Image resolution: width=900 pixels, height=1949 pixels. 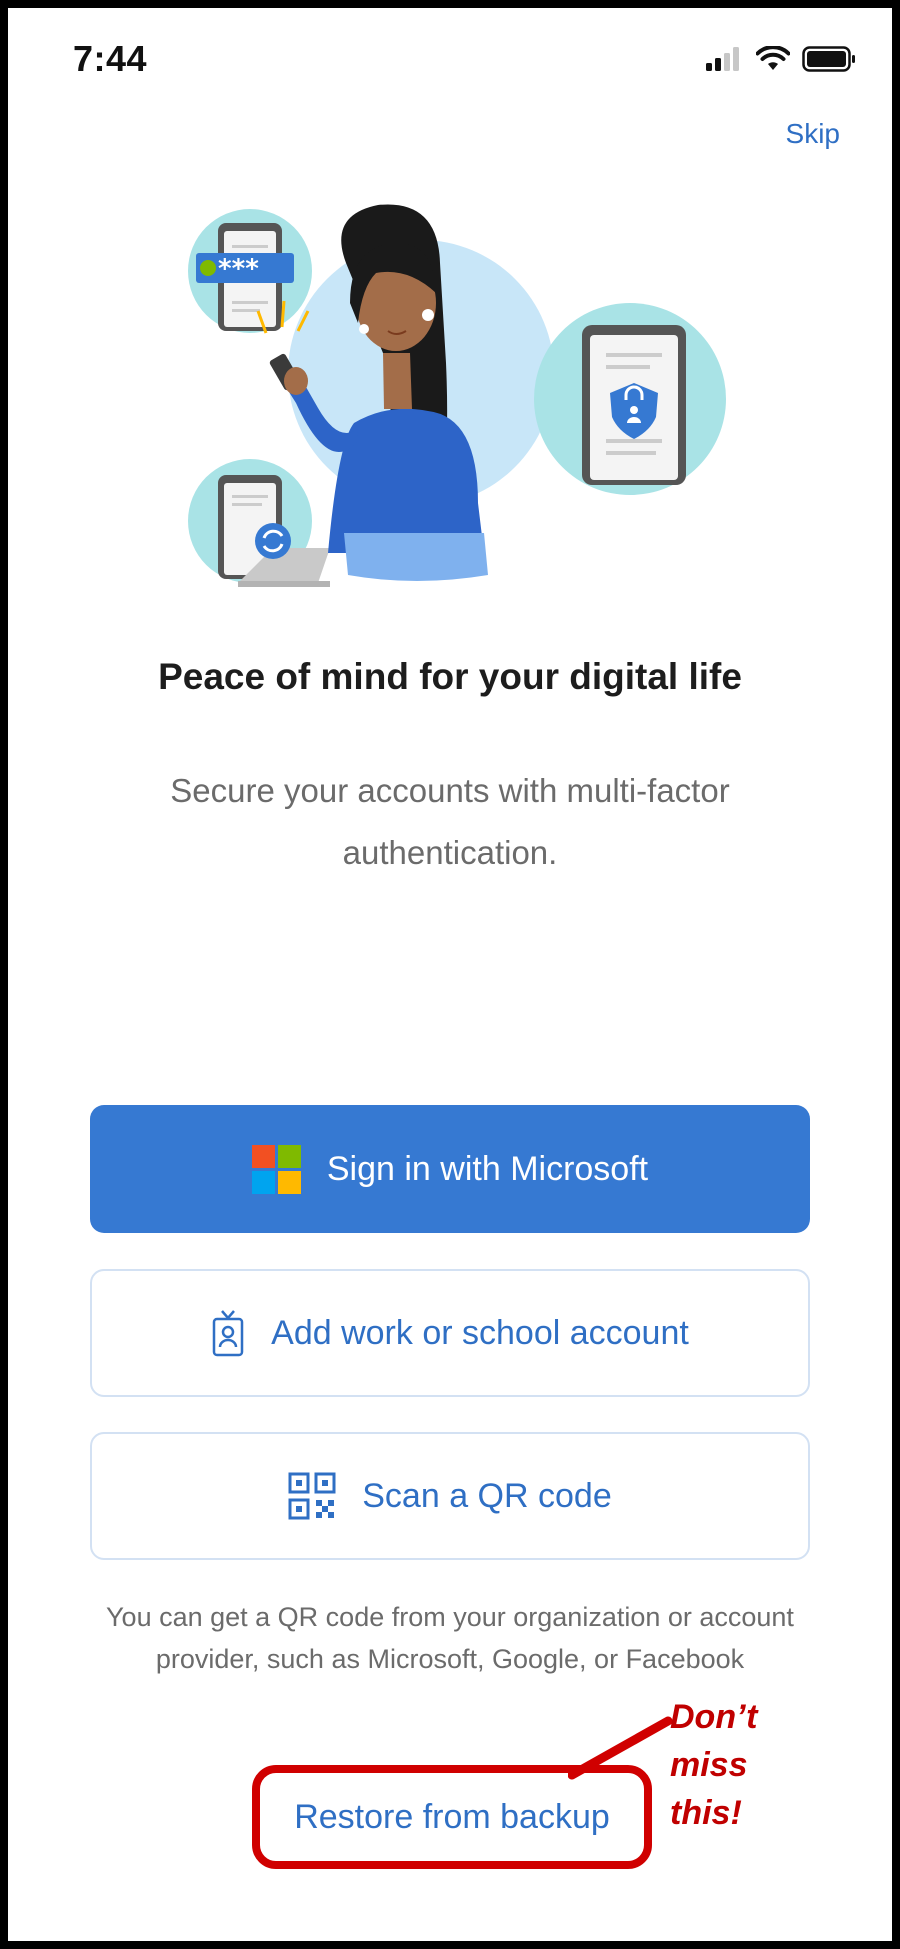 I want to click on wifi-icon, so click(x=773, y=58).